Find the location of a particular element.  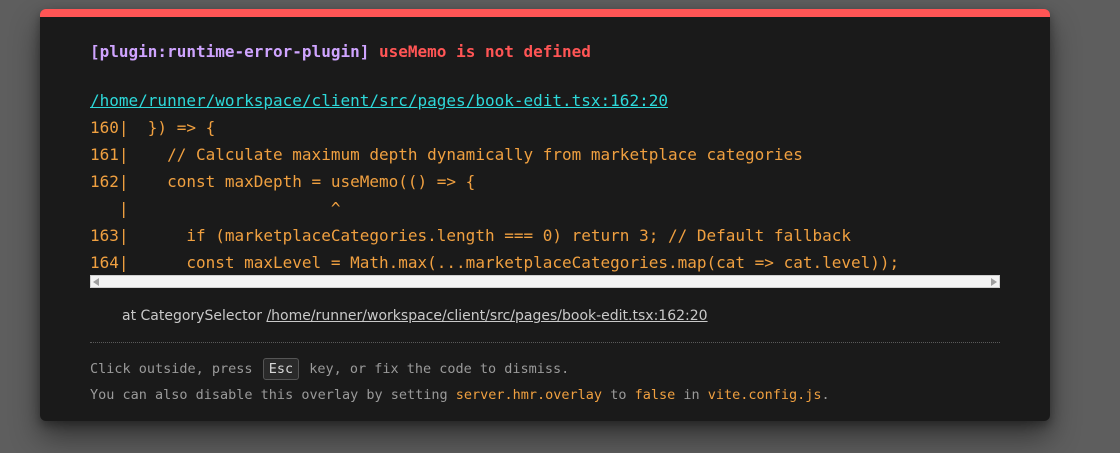

tip-disable-to: to is located at coordinates (618, 395).